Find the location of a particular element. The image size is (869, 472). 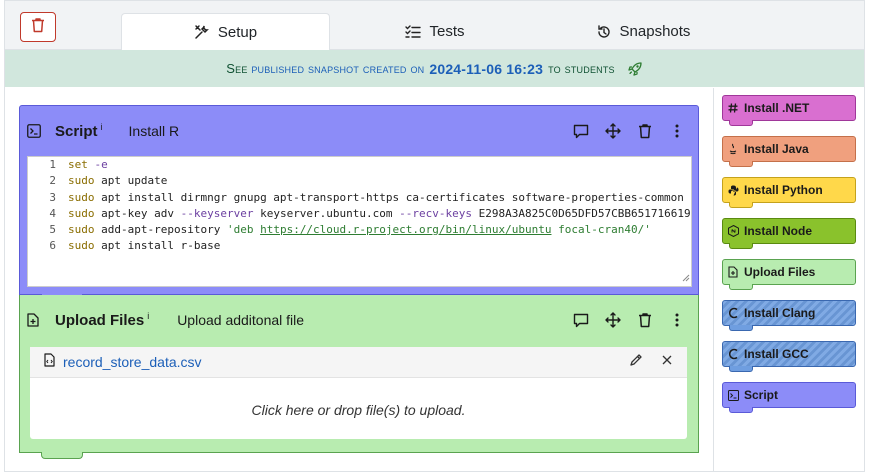

file-name-link: record_store_data.csv is located at coordinates (132, 362).